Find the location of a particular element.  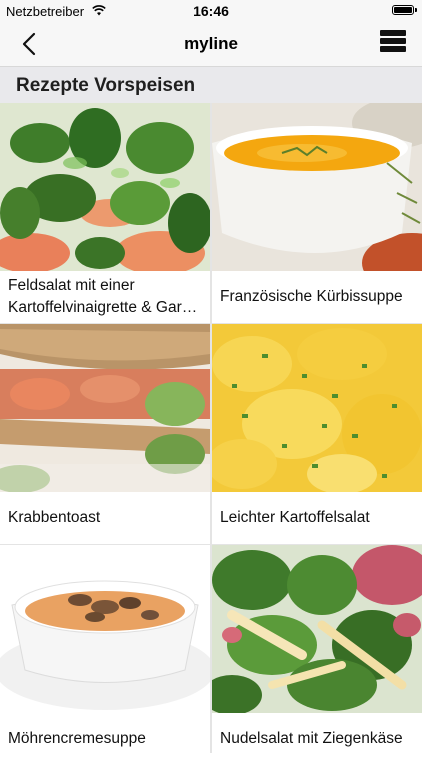

battery-icon is located at coordinates (404, 10).